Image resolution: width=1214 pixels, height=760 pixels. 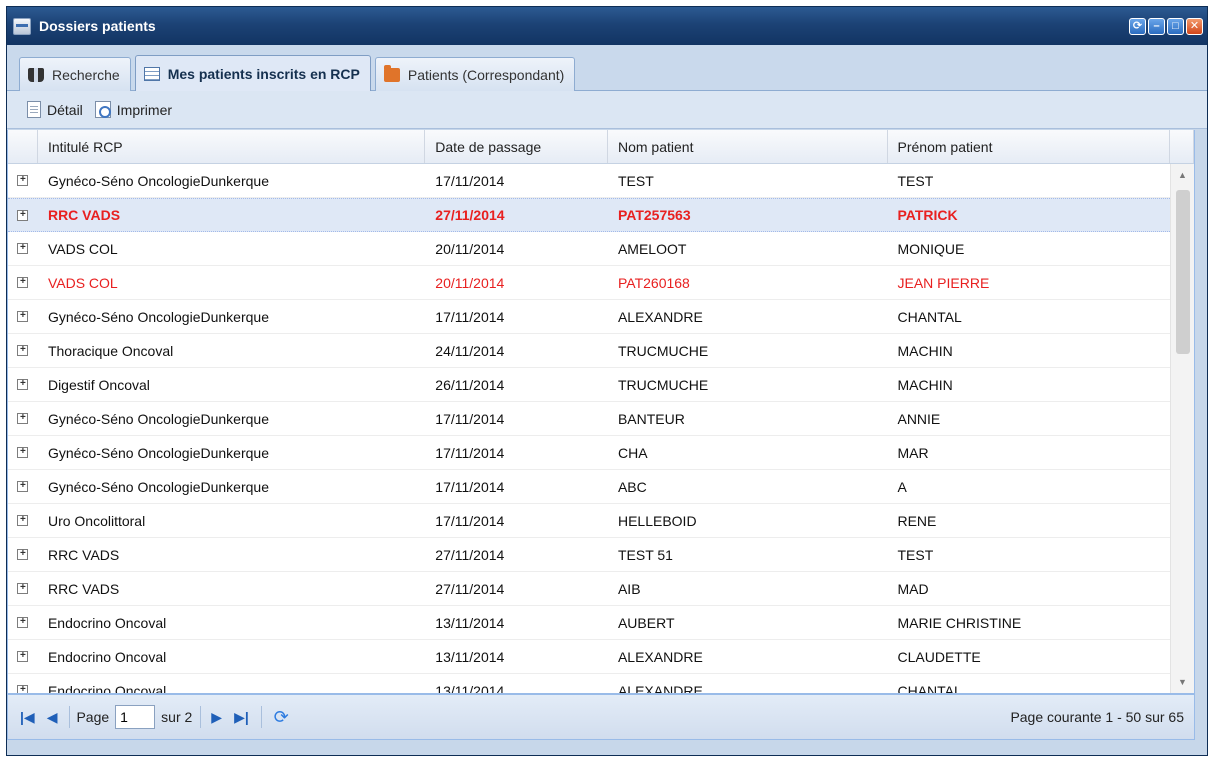 I want to click on maximize-icon: □, so click(x=1175, y=26).